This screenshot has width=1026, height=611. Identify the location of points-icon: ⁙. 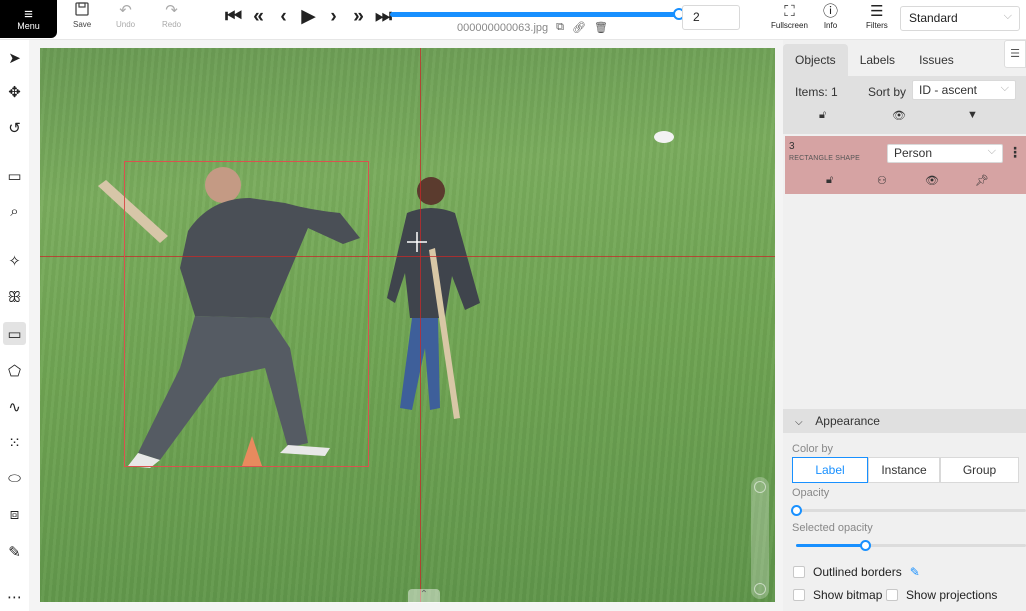
(14, 442).